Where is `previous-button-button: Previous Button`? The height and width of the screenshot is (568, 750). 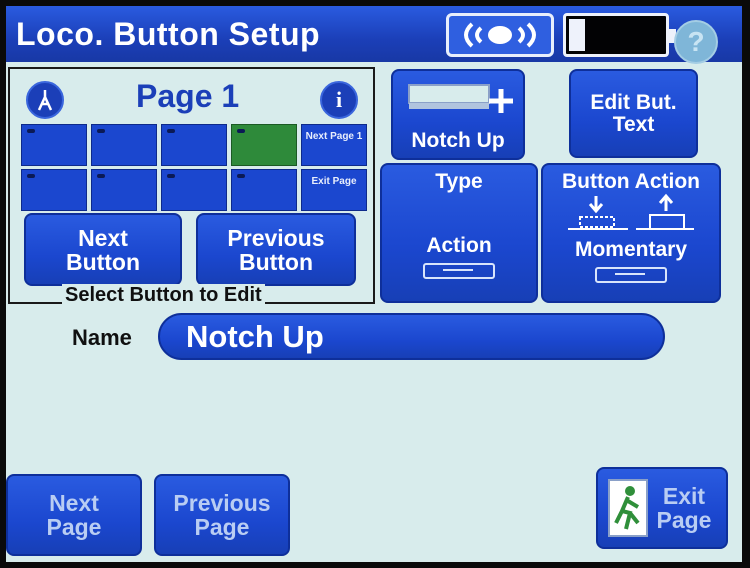
previous-button-button: Previous Button is located at coordinates (276, 249).